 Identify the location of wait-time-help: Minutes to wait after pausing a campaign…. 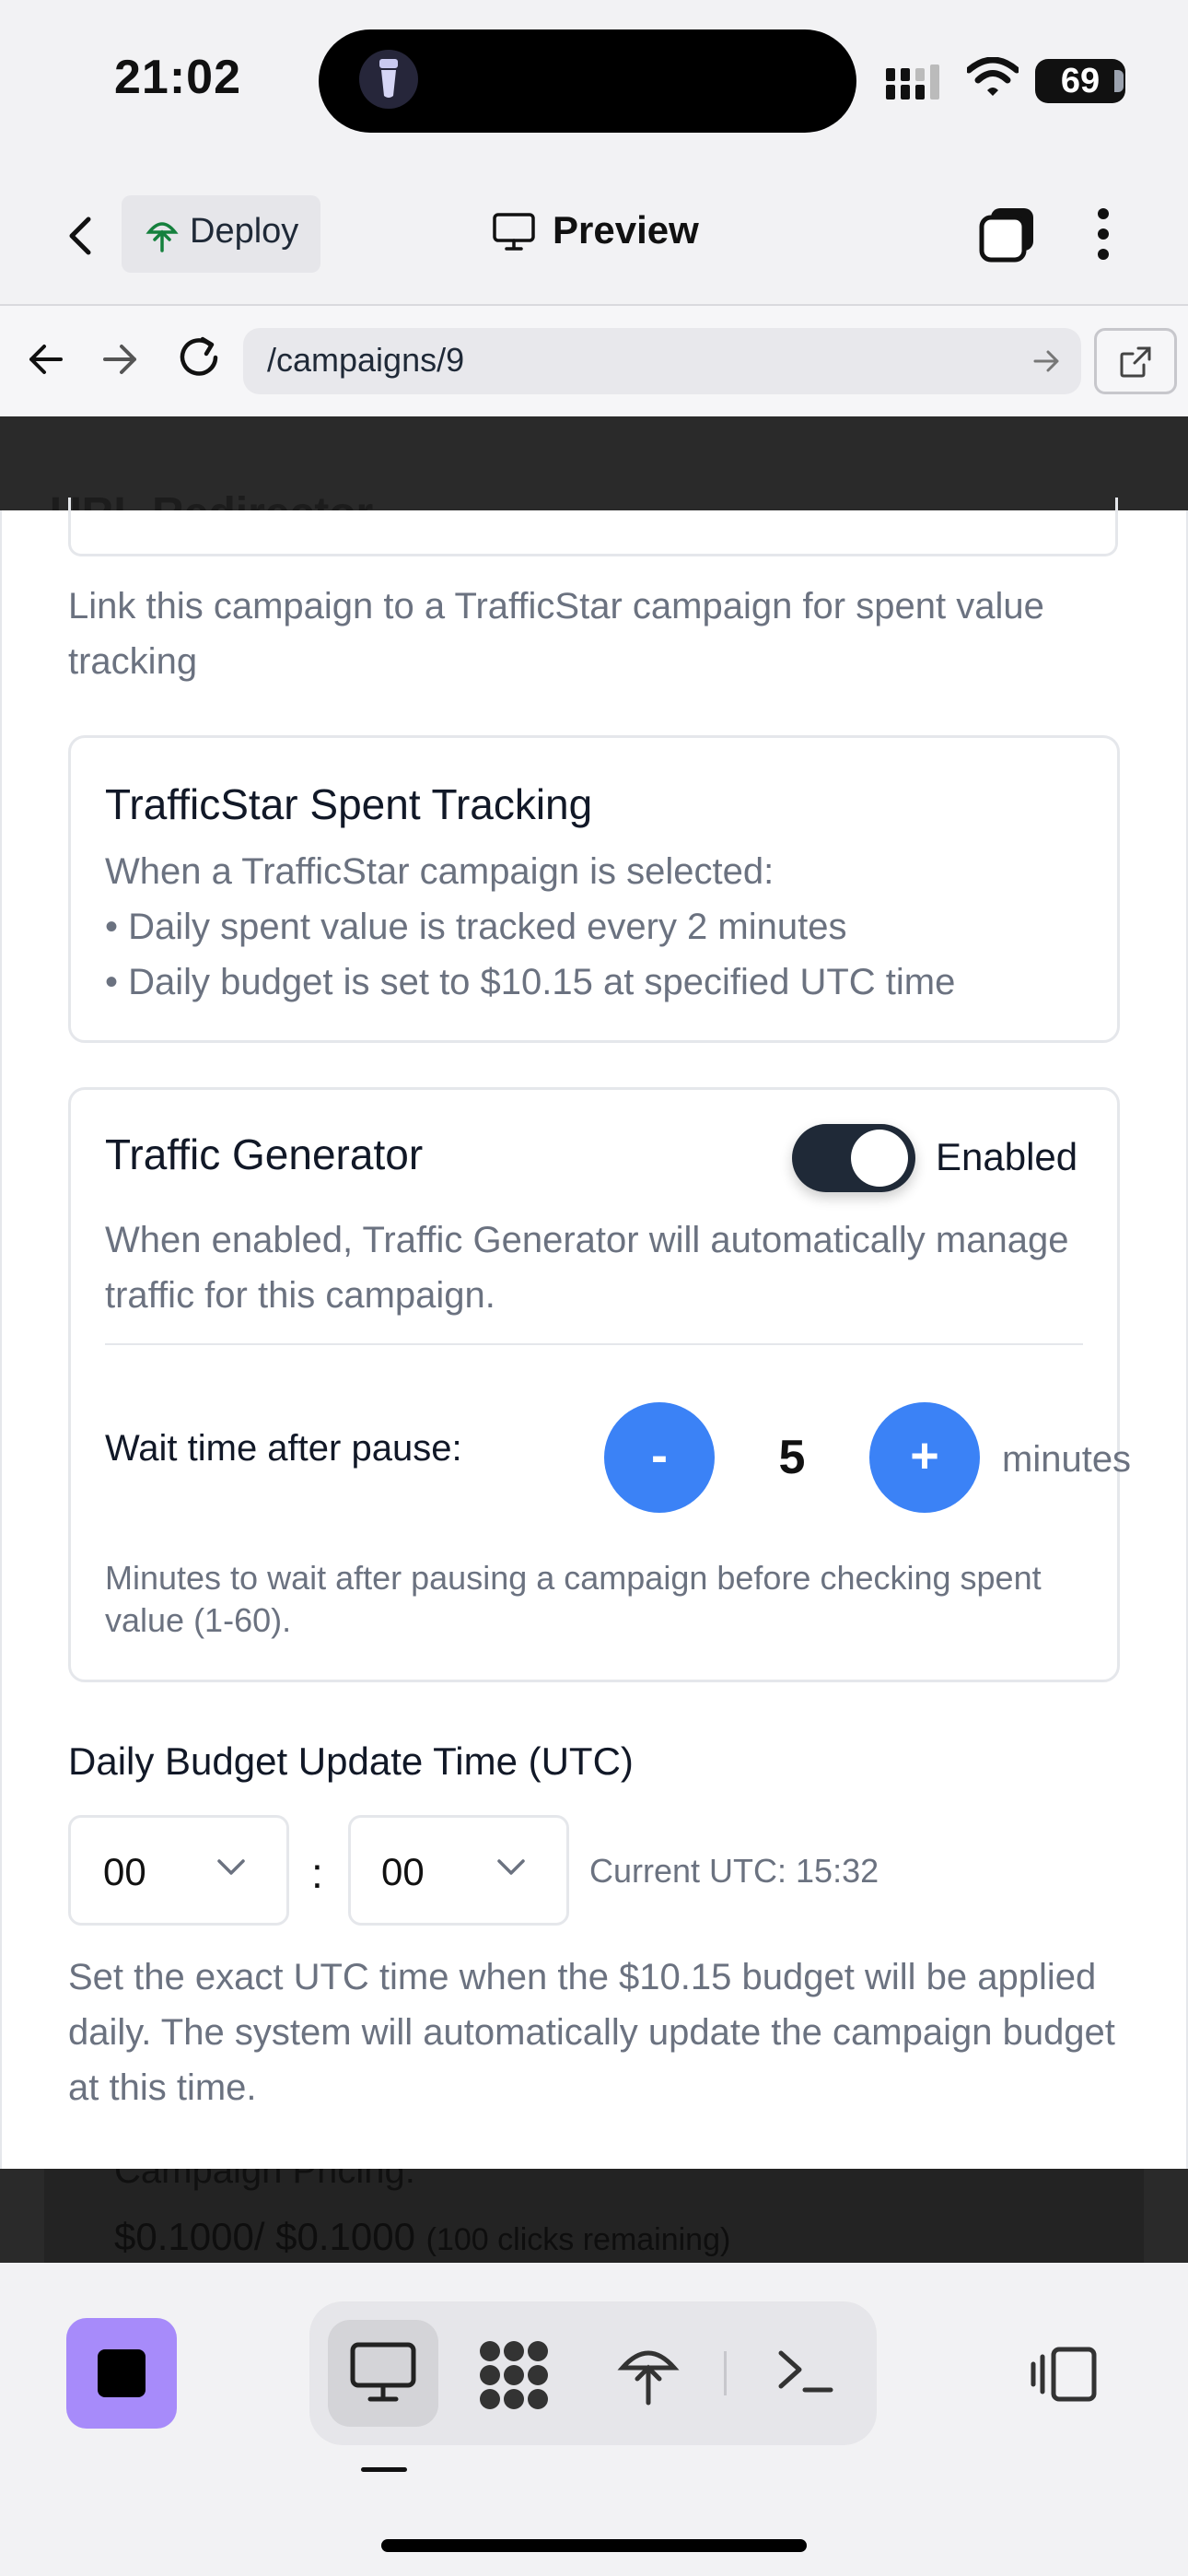
(573, 1599).